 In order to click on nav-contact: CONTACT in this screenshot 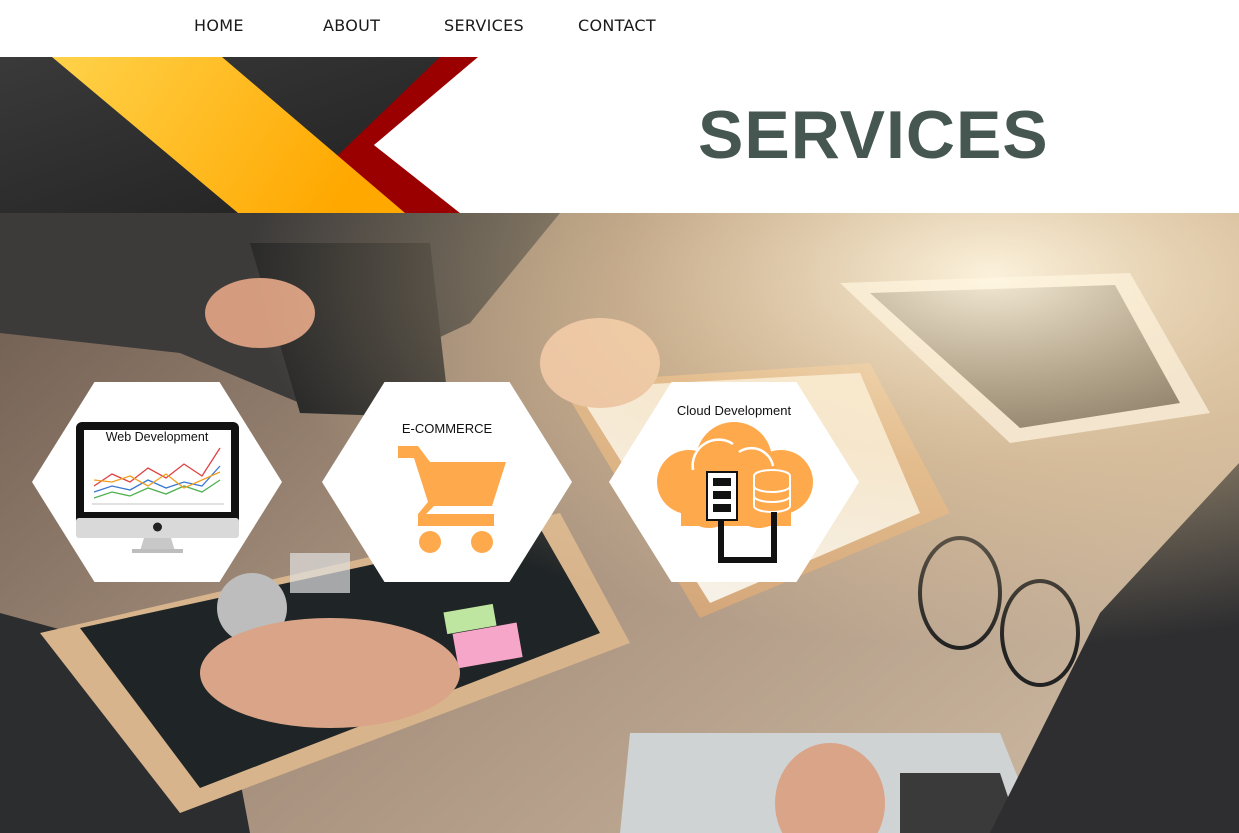, I will do `click(617, 25)`.